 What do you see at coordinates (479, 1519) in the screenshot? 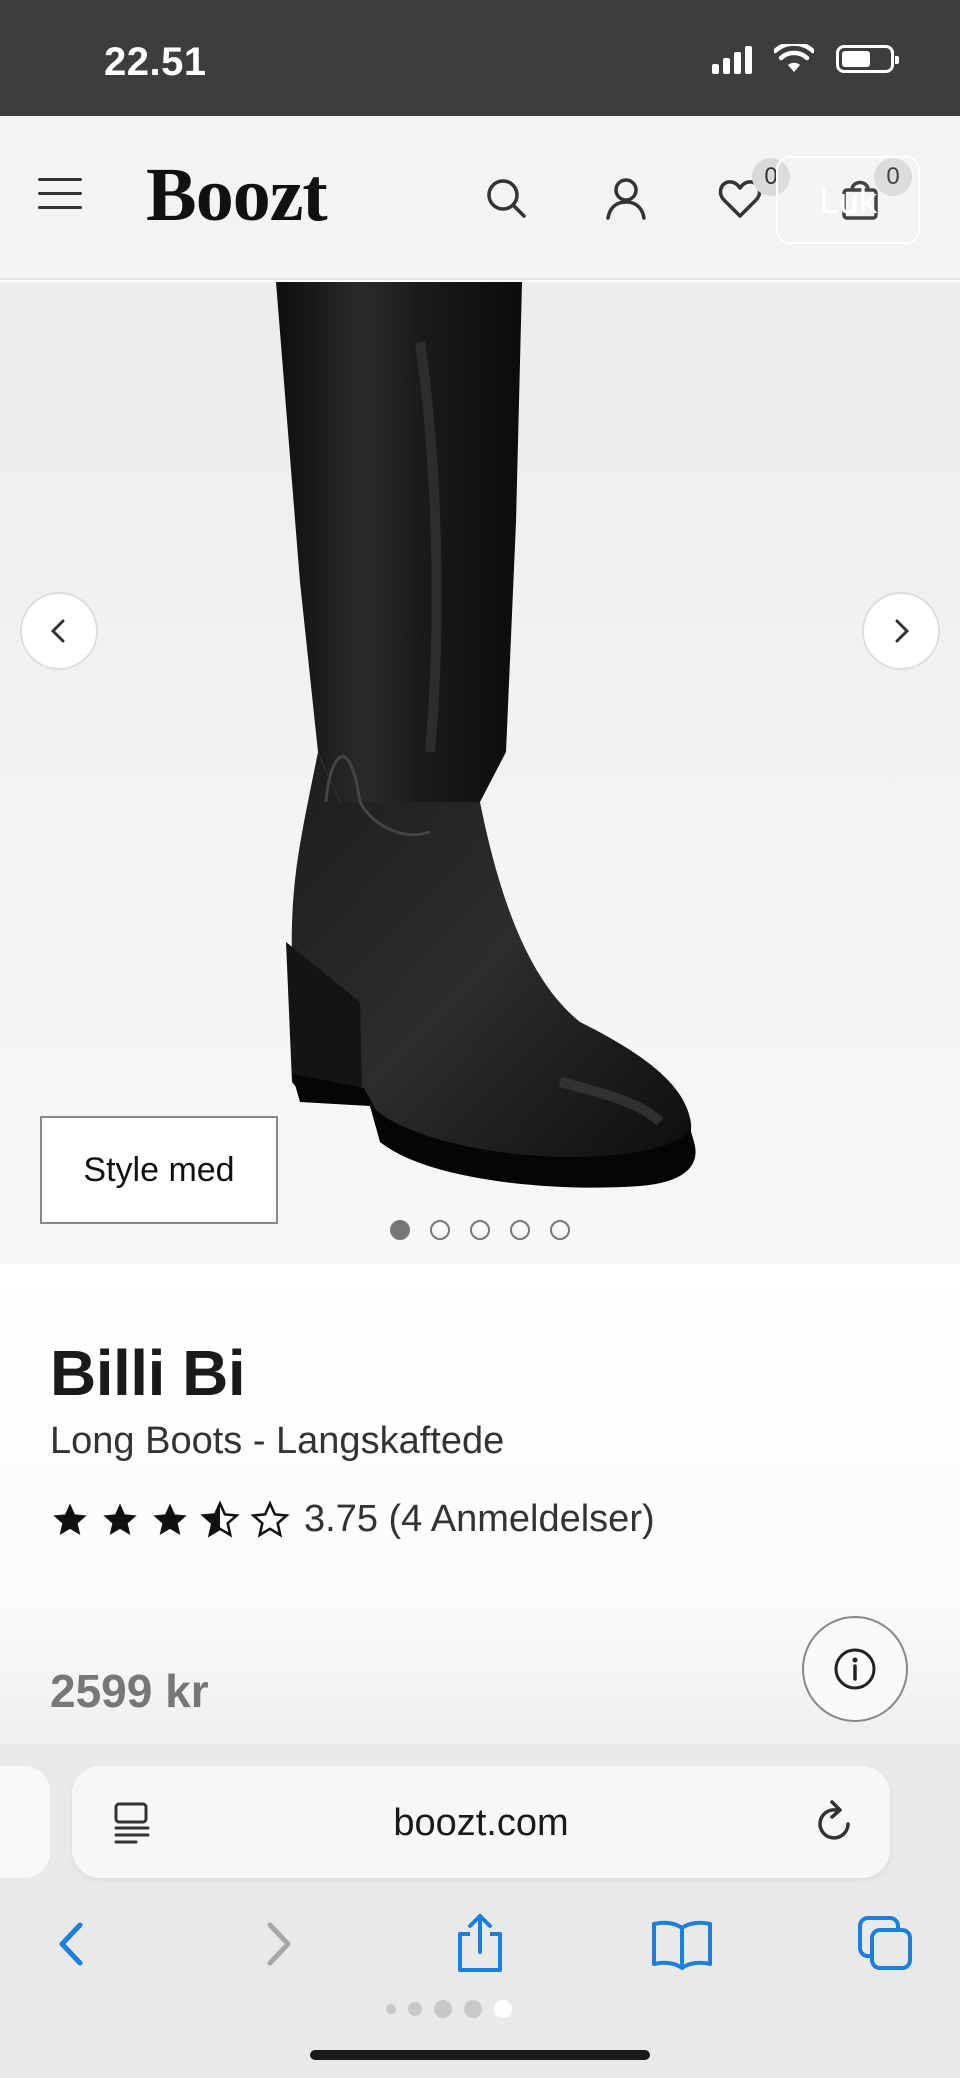
I see `rating-text: 3.75 (4 Anmeldelser)` at bounding box center [479, 1519].